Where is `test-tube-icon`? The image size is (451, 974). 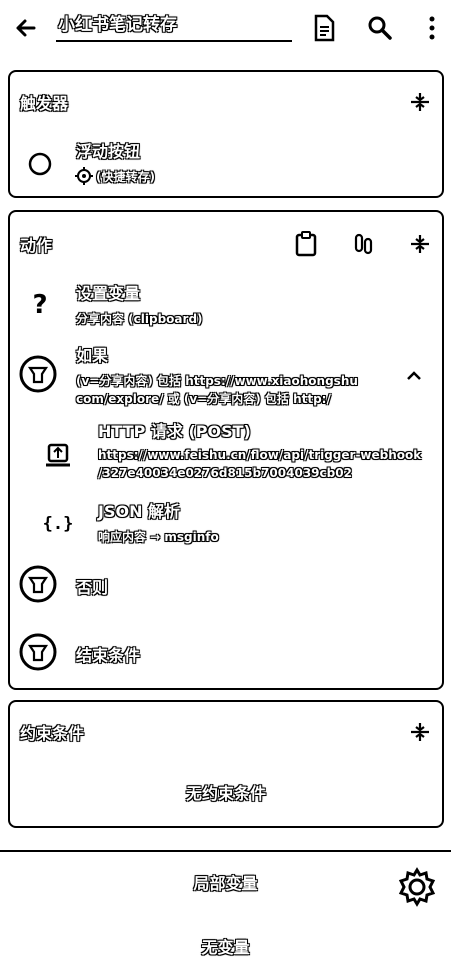
test-tube-icon is located at coordinates (364, 244).